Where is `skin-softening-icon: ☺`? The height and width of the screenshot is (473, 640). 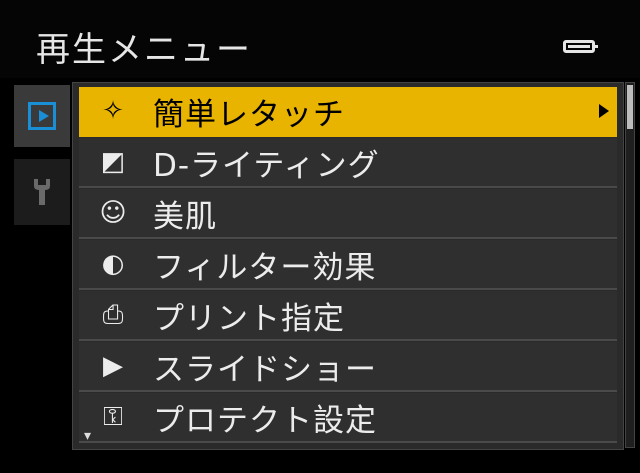
skin-softening-icon: ☺ is located at coordinates (113, 213).